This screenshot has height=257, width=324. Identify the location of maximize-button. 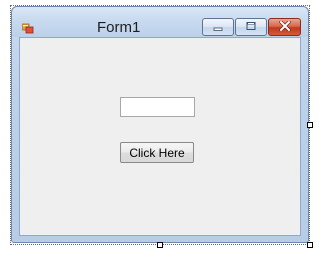
(251, 27).